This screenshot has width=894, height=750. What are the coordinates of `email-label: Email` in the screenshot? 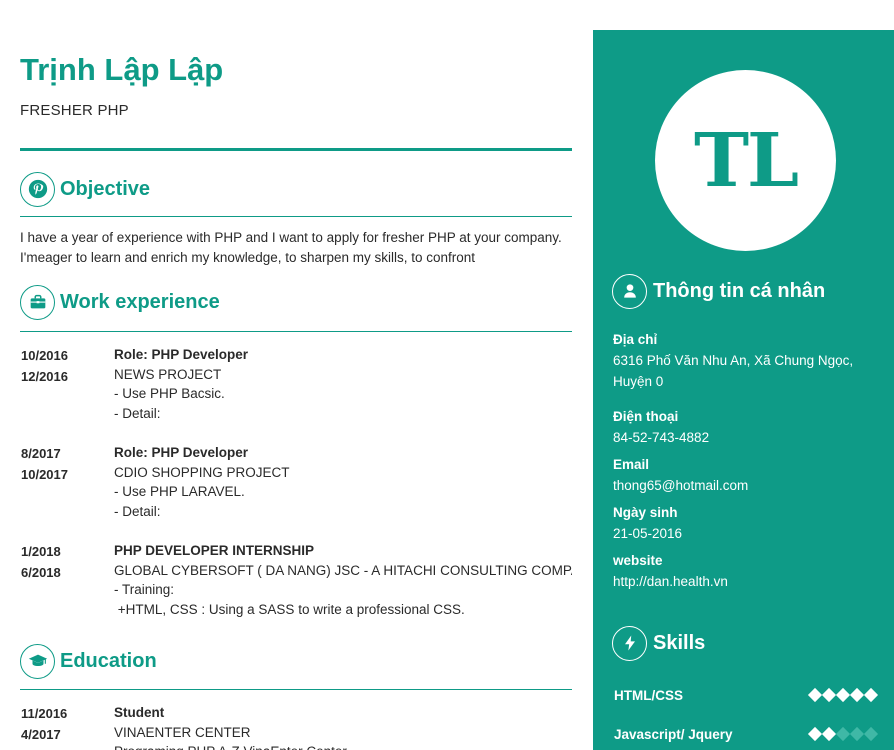 It's located at (631, 464).